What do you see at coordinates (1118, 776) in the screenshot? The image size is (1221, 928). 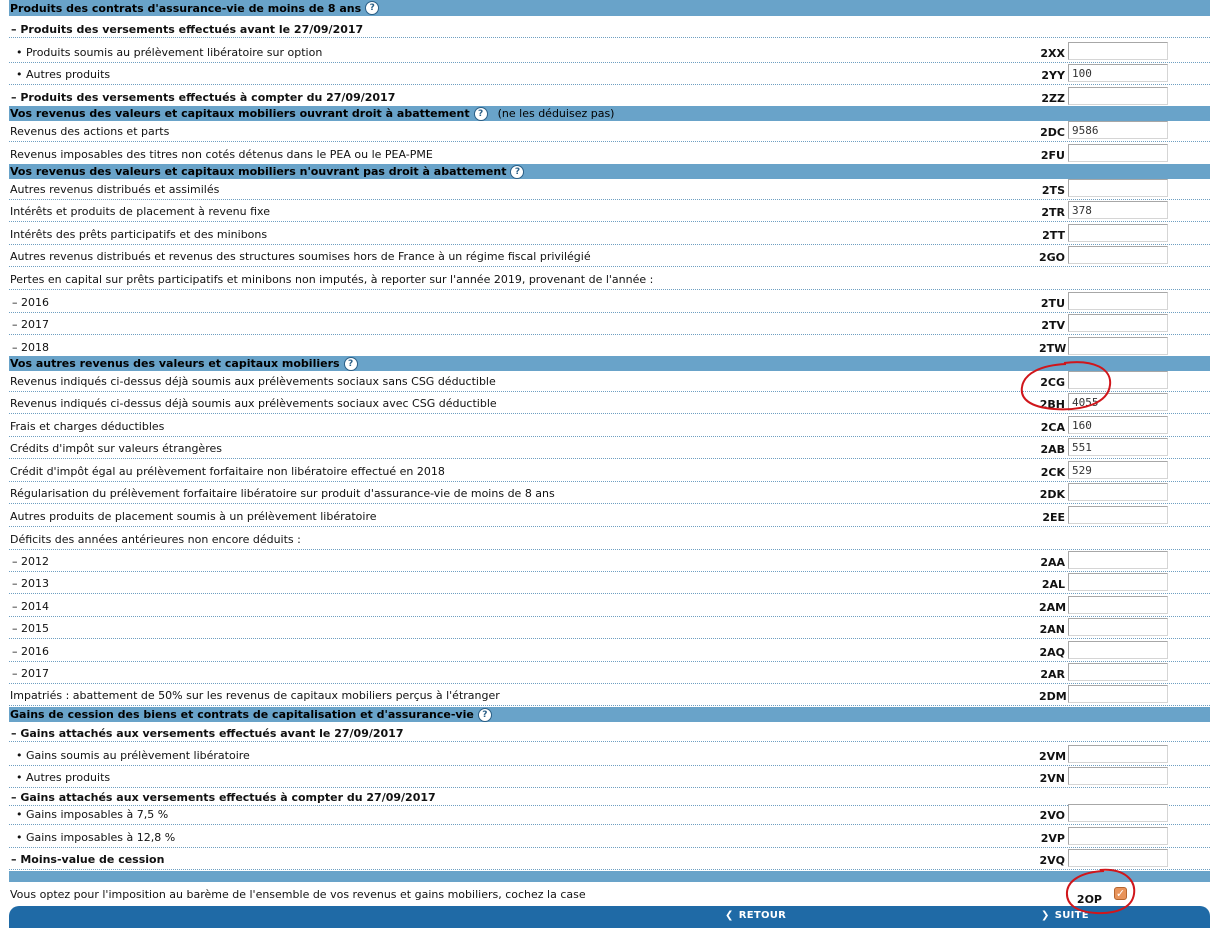 I see `amount-input-2vn` at bounding box center [1118, 776].